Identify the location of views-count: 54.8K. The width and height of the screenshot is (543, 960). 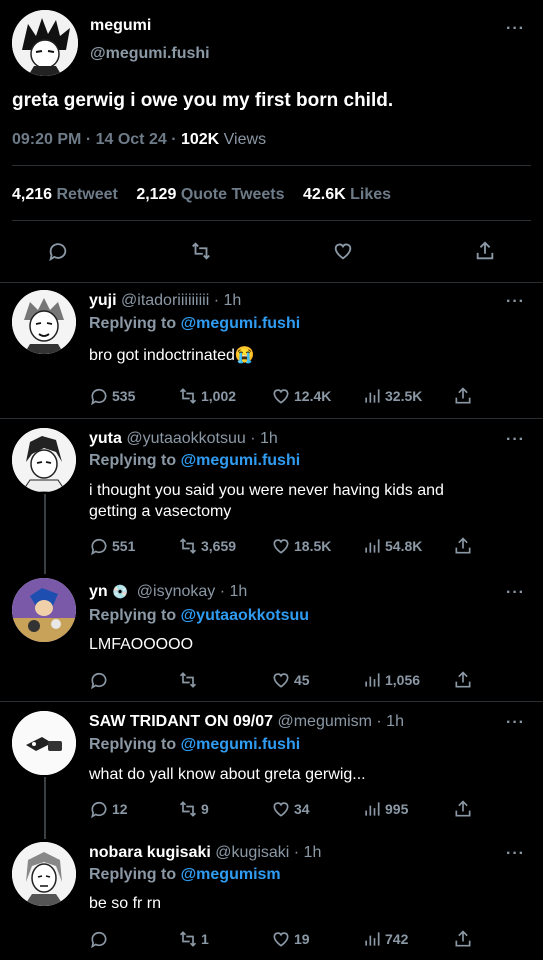
(404, 546).